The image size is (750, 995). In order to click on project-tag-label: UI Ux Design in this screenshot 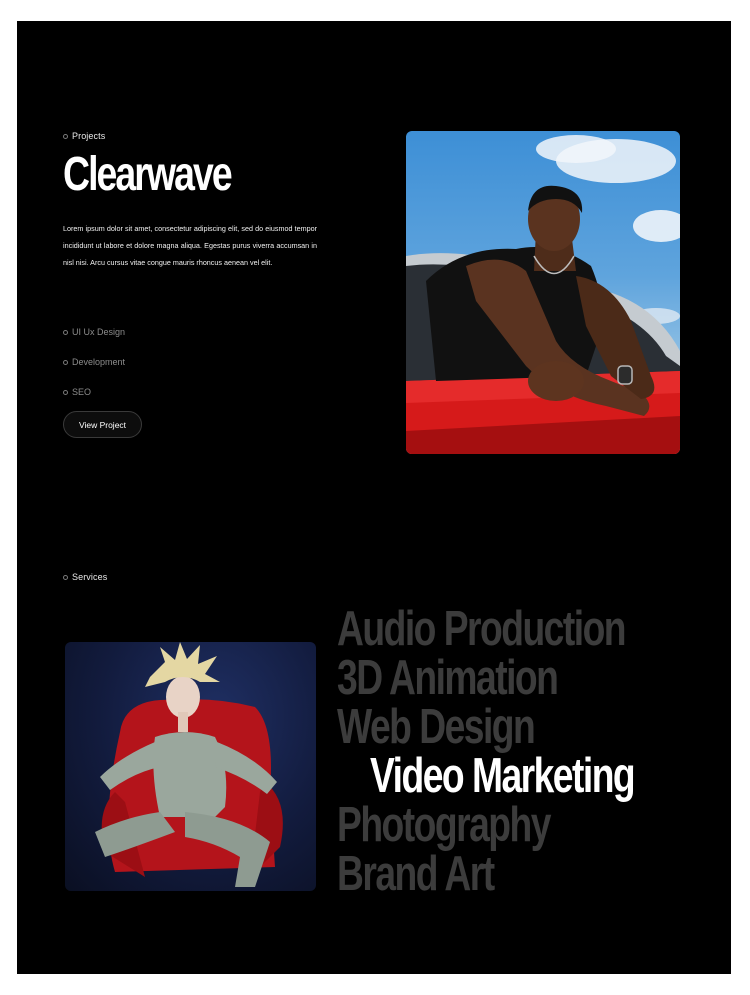, I will do `click(99, 332)`.